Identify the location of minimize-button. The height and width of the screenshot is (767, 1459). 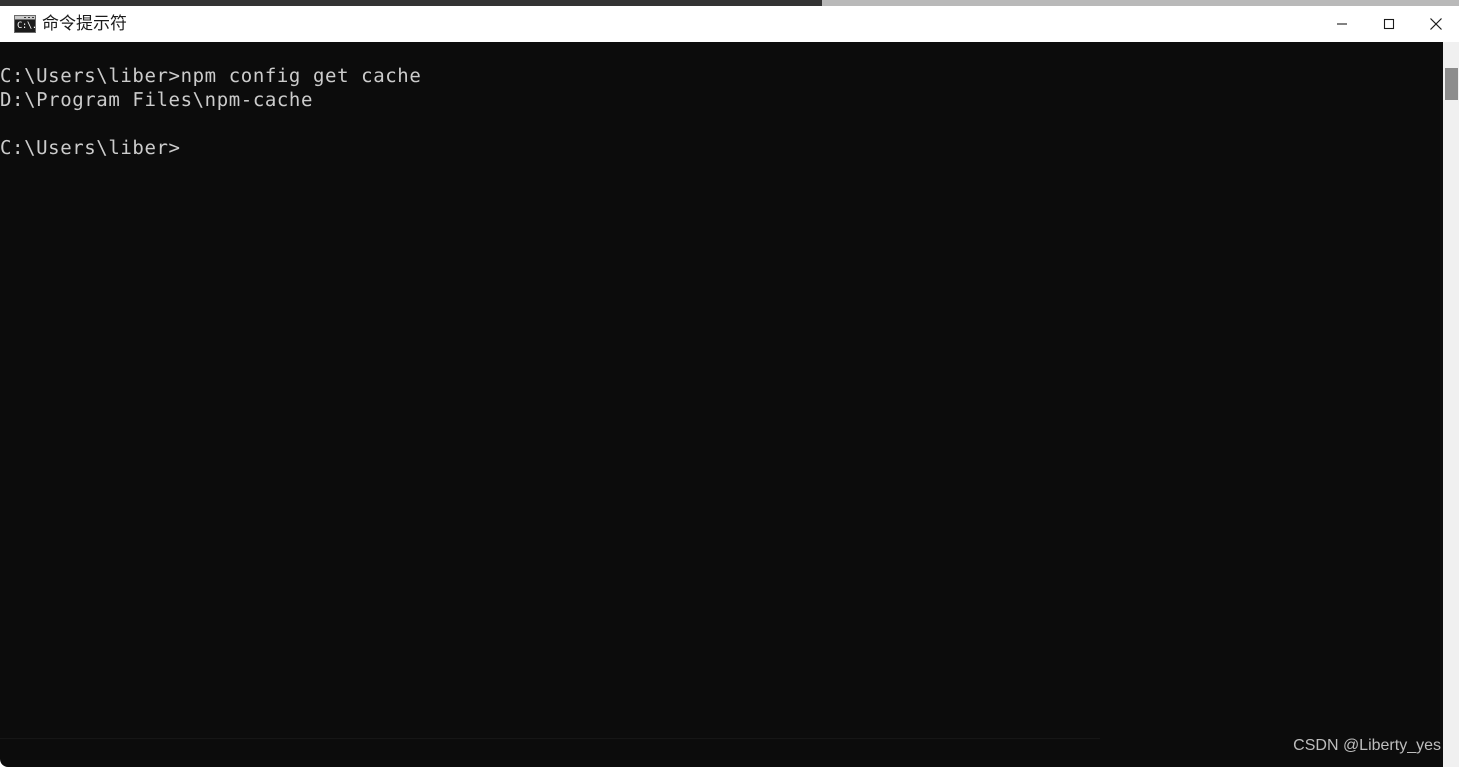
(1341, 24).